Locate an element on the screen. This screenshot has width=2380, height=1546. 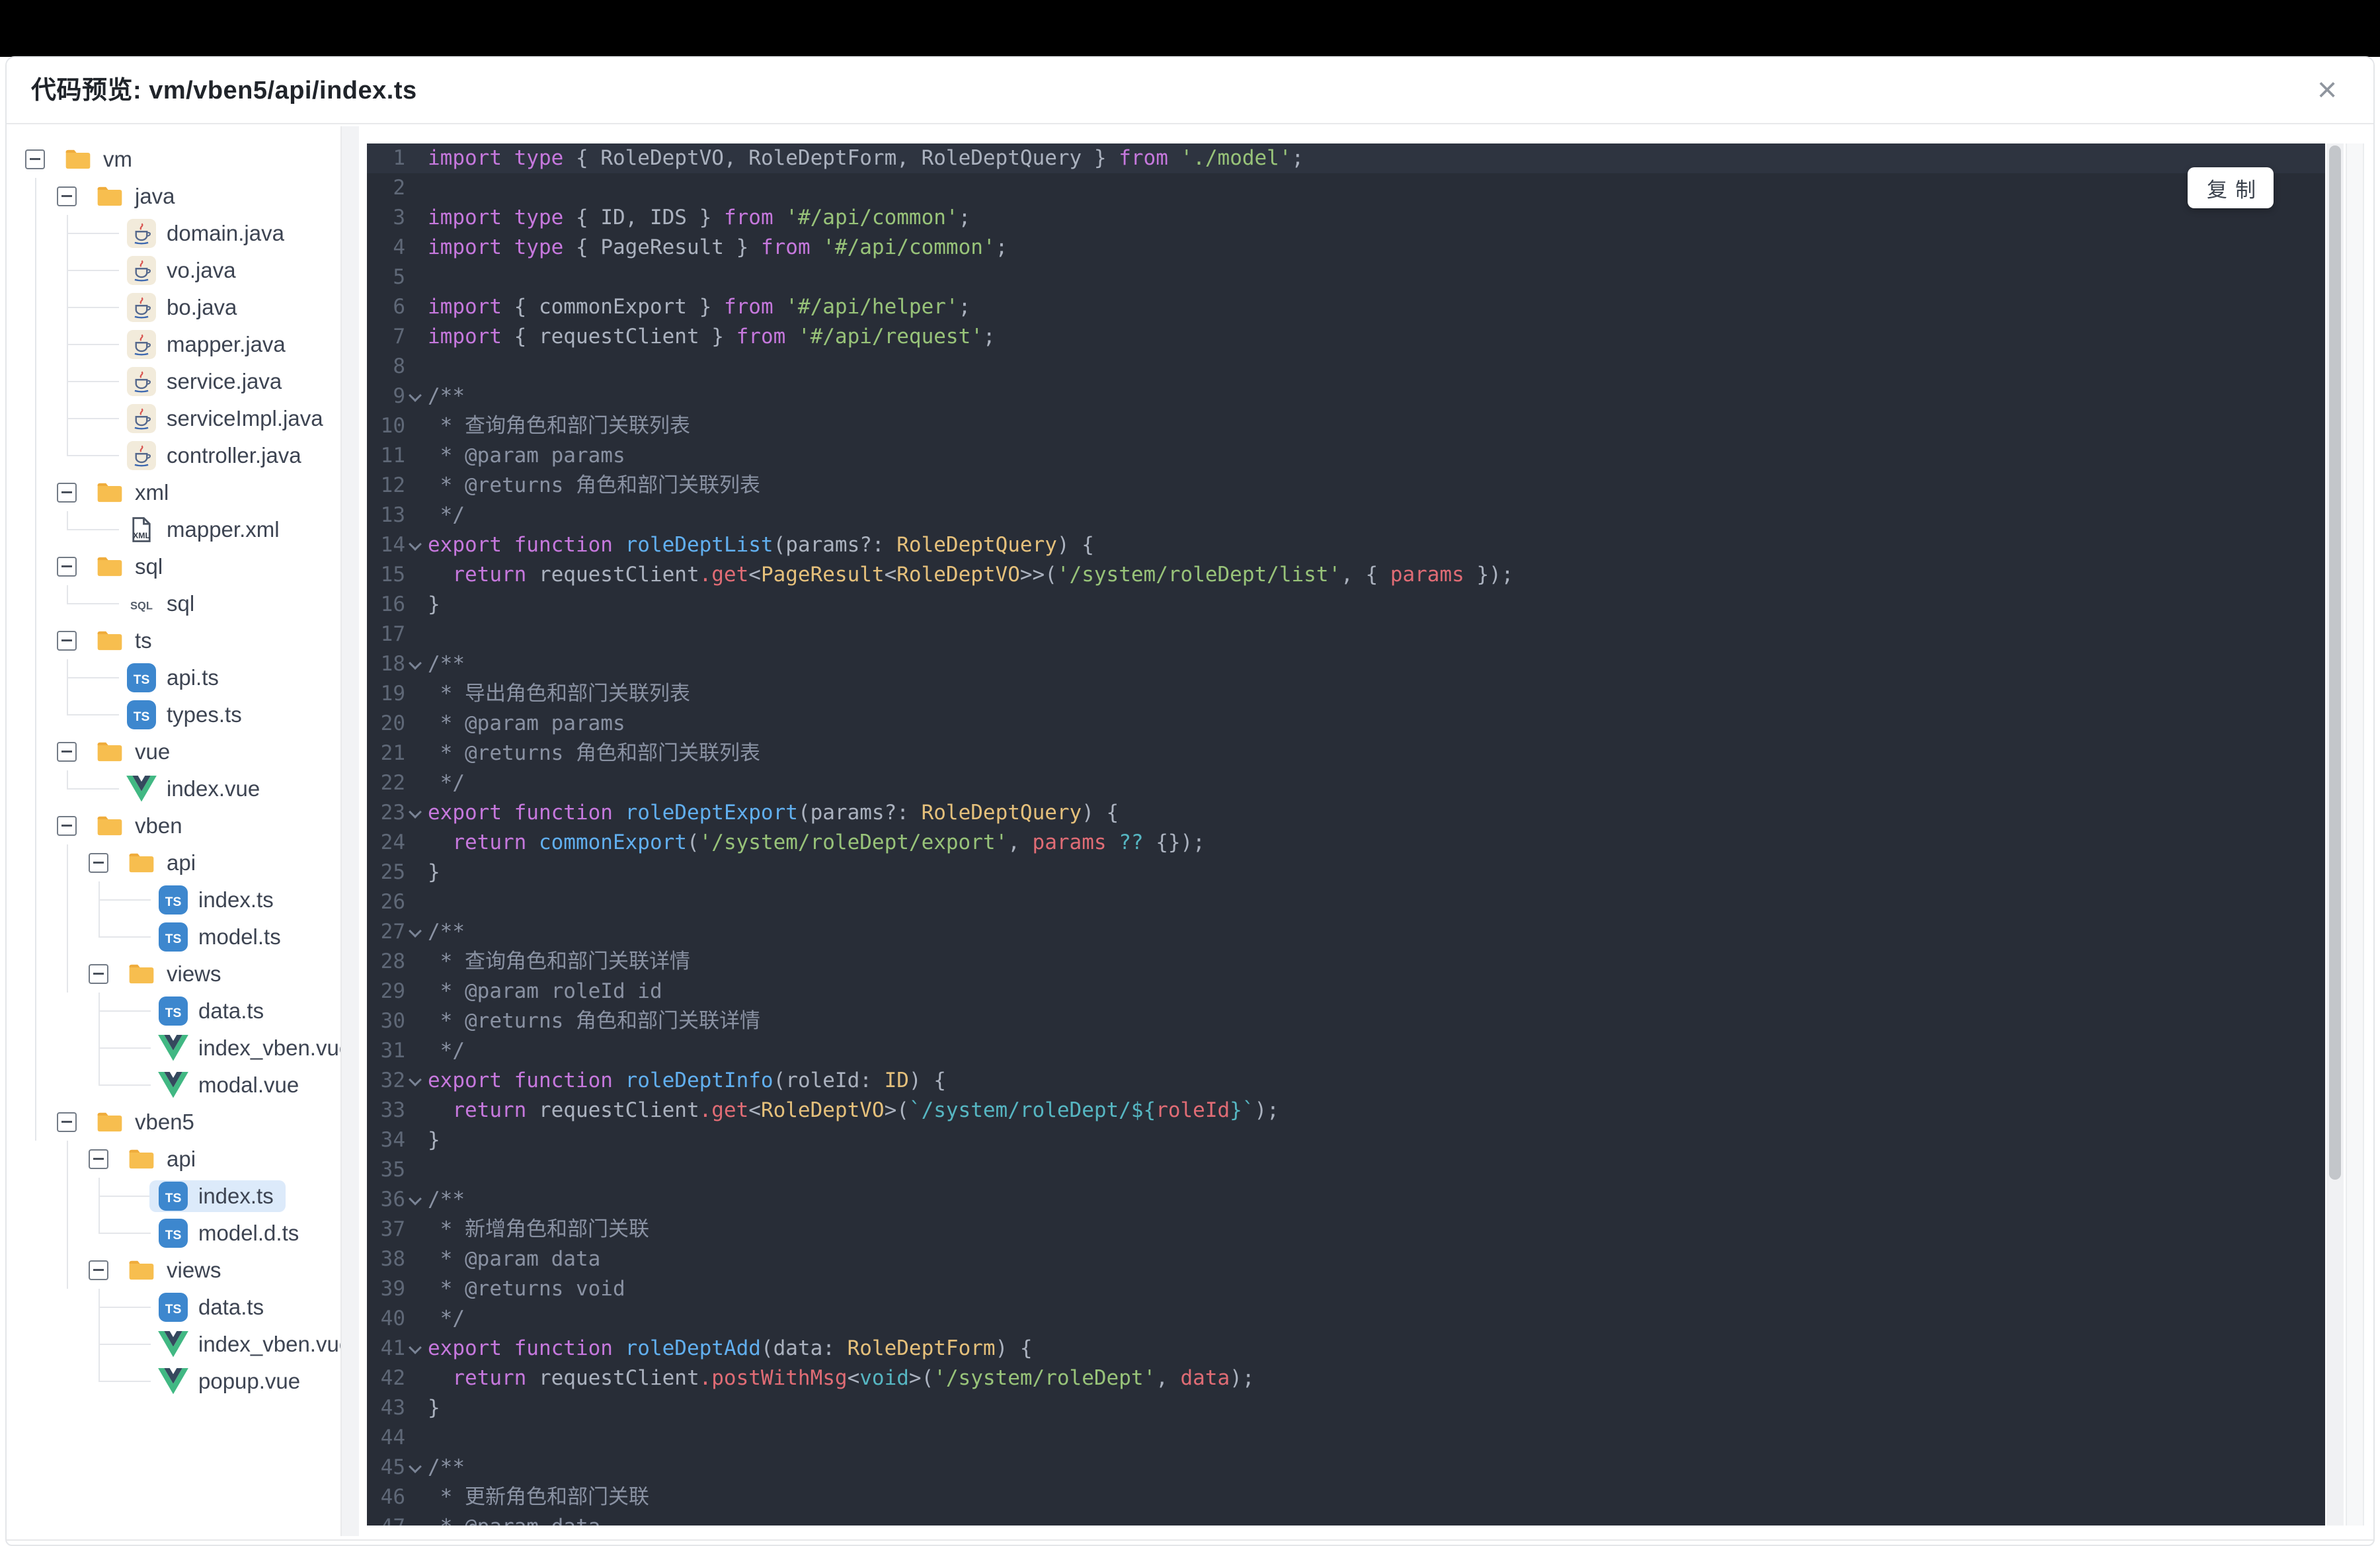
code-line: 10 * 查询角色和部门关联列表 is located at coordinates (1346, 426).